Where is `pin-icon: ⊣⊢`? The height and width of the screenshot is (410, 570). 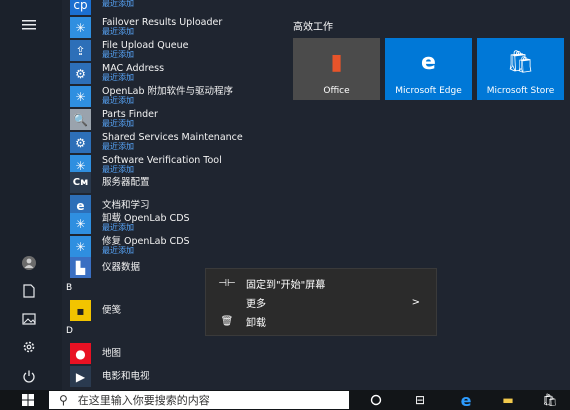
pin-icon: ⊣⊢ is located at coordinates (227, 283).